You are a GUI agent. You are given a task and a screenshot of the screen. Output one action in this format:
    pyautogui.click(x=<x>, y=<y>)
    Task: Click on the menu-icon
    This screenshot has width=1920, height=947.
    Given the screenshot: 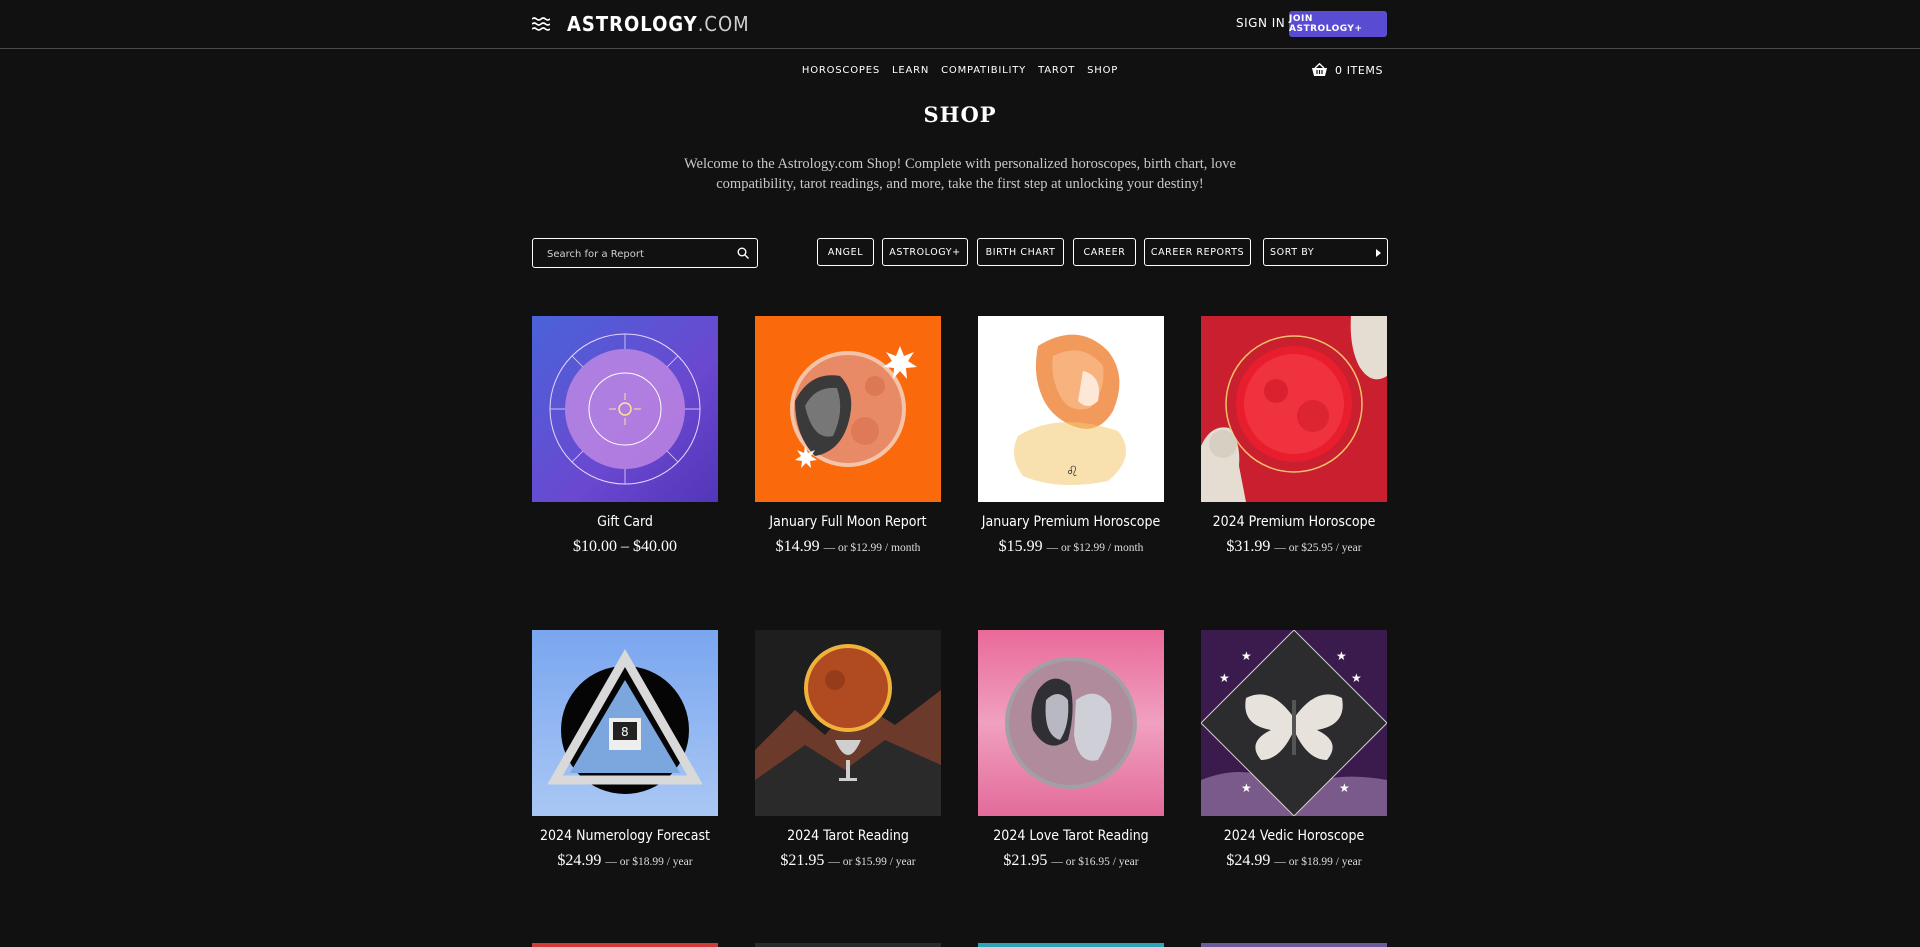 What is the action you would take?
    pyautogui.click(x=541, y=24)
    